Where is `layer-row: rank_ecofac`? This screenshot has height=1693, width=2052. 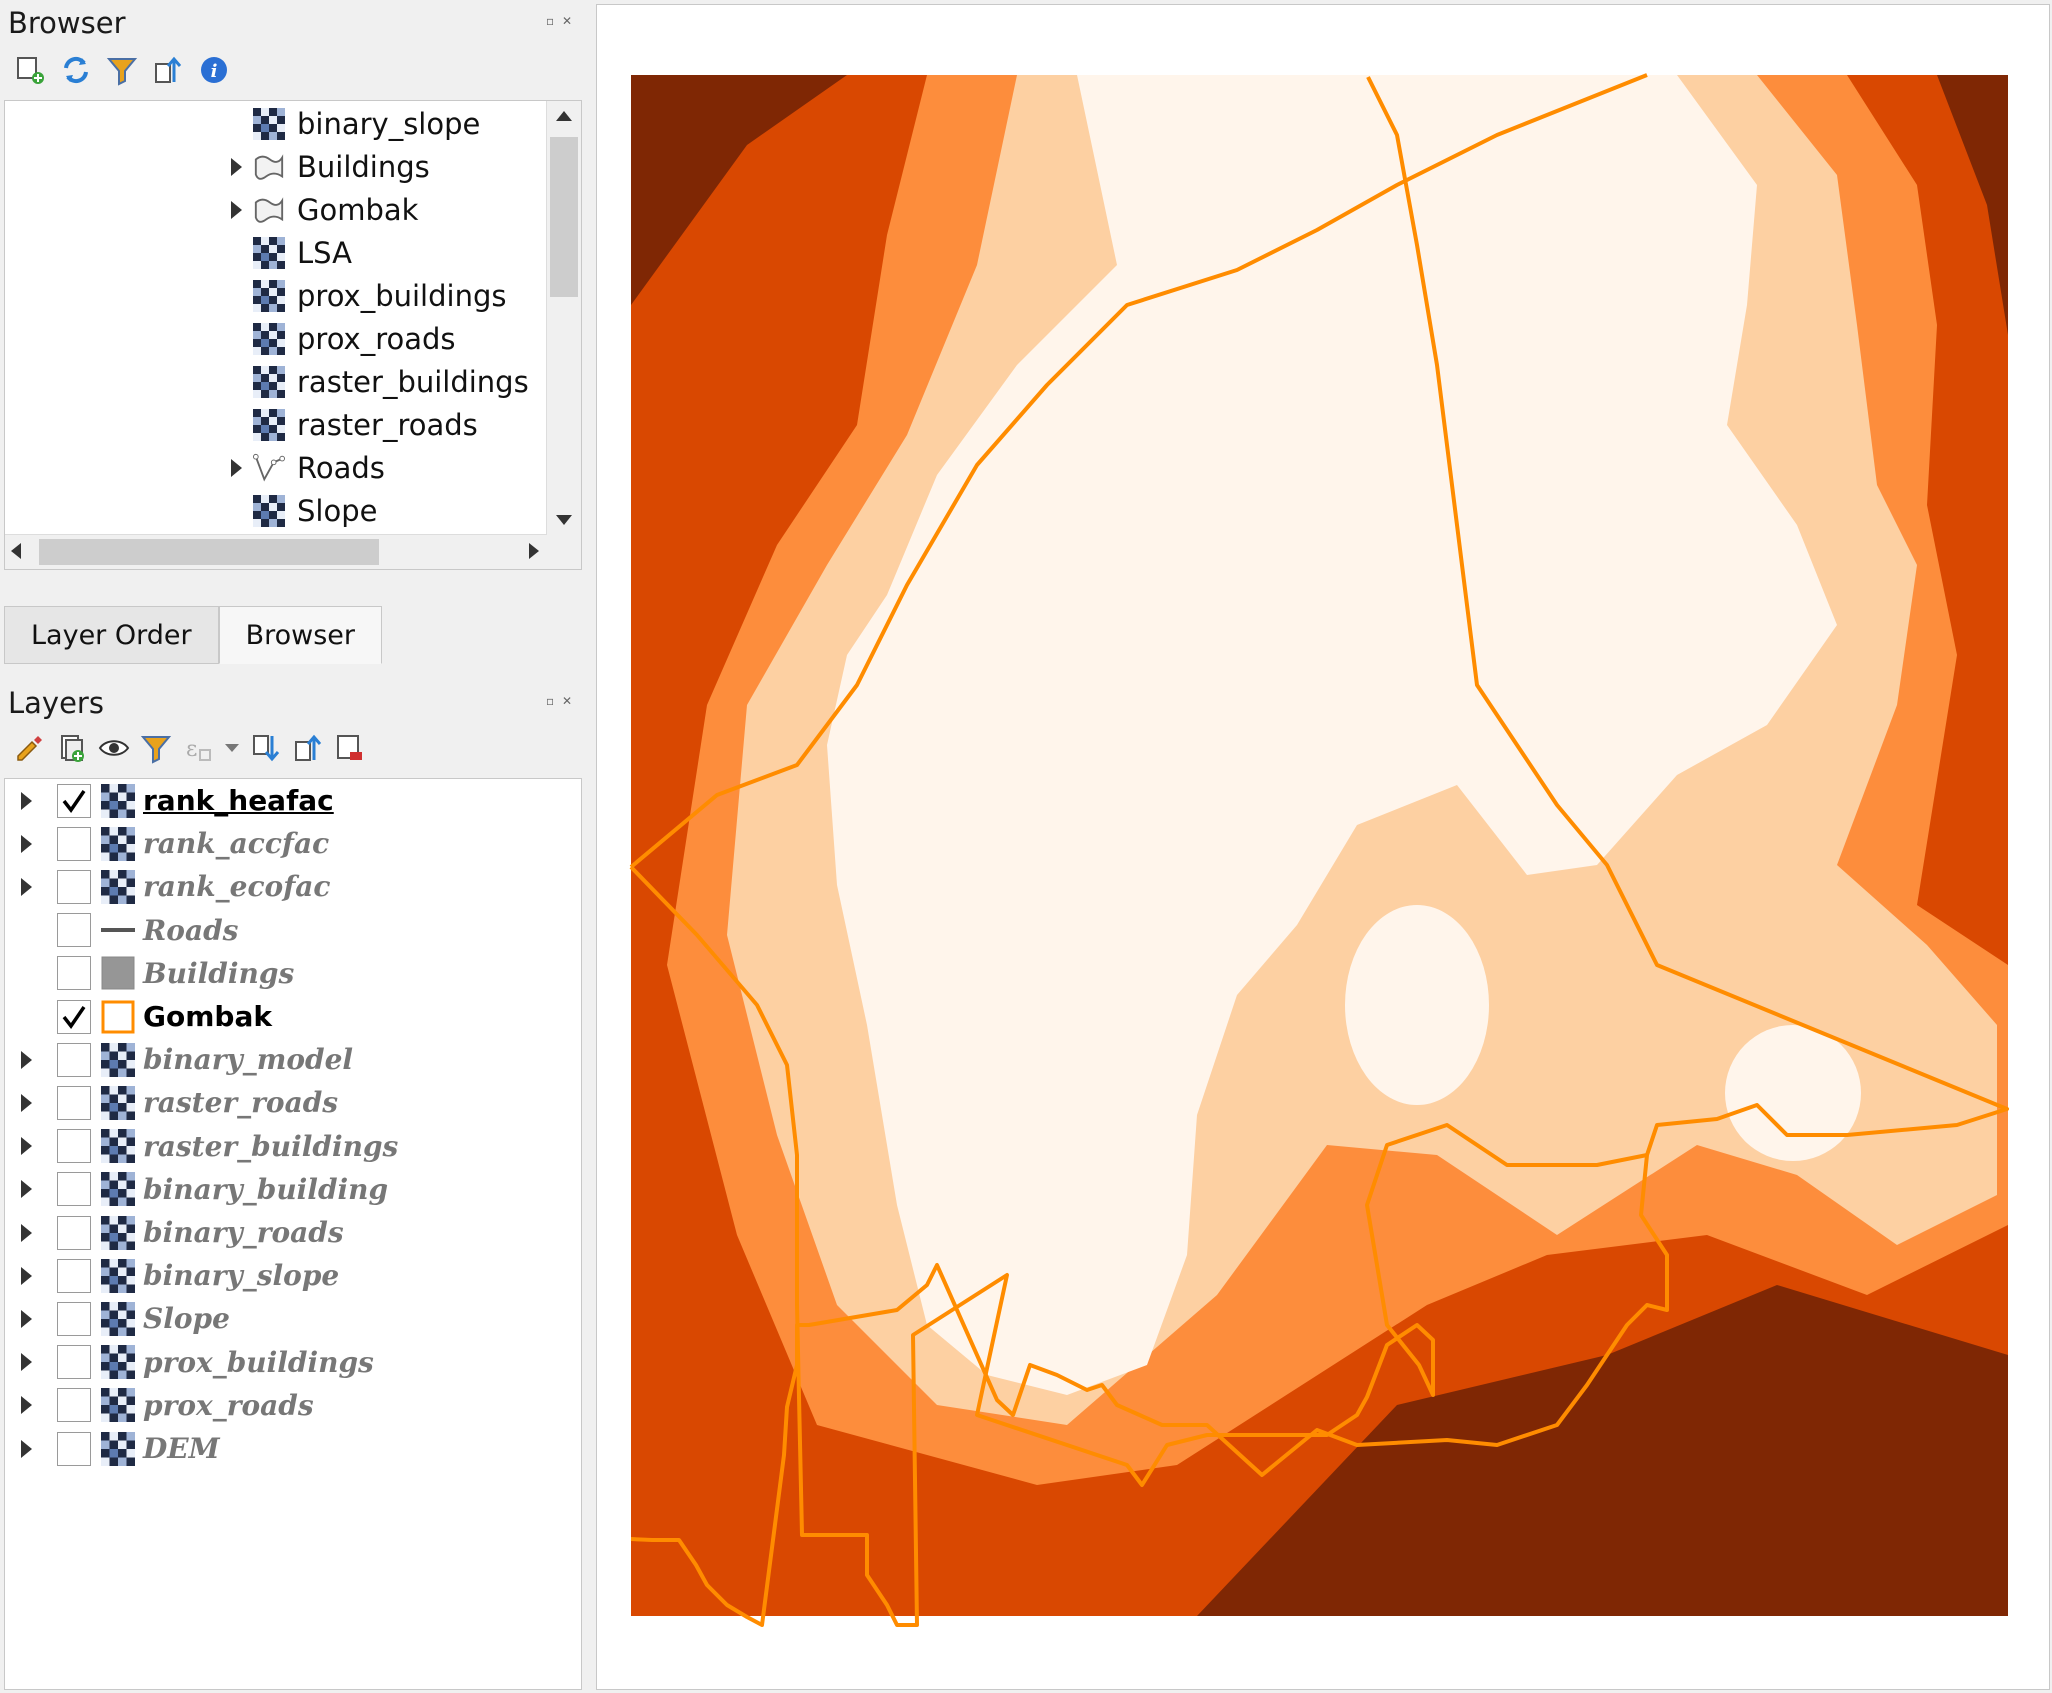
layer-row: rank_ecofac is located at coordinates (167, 886).